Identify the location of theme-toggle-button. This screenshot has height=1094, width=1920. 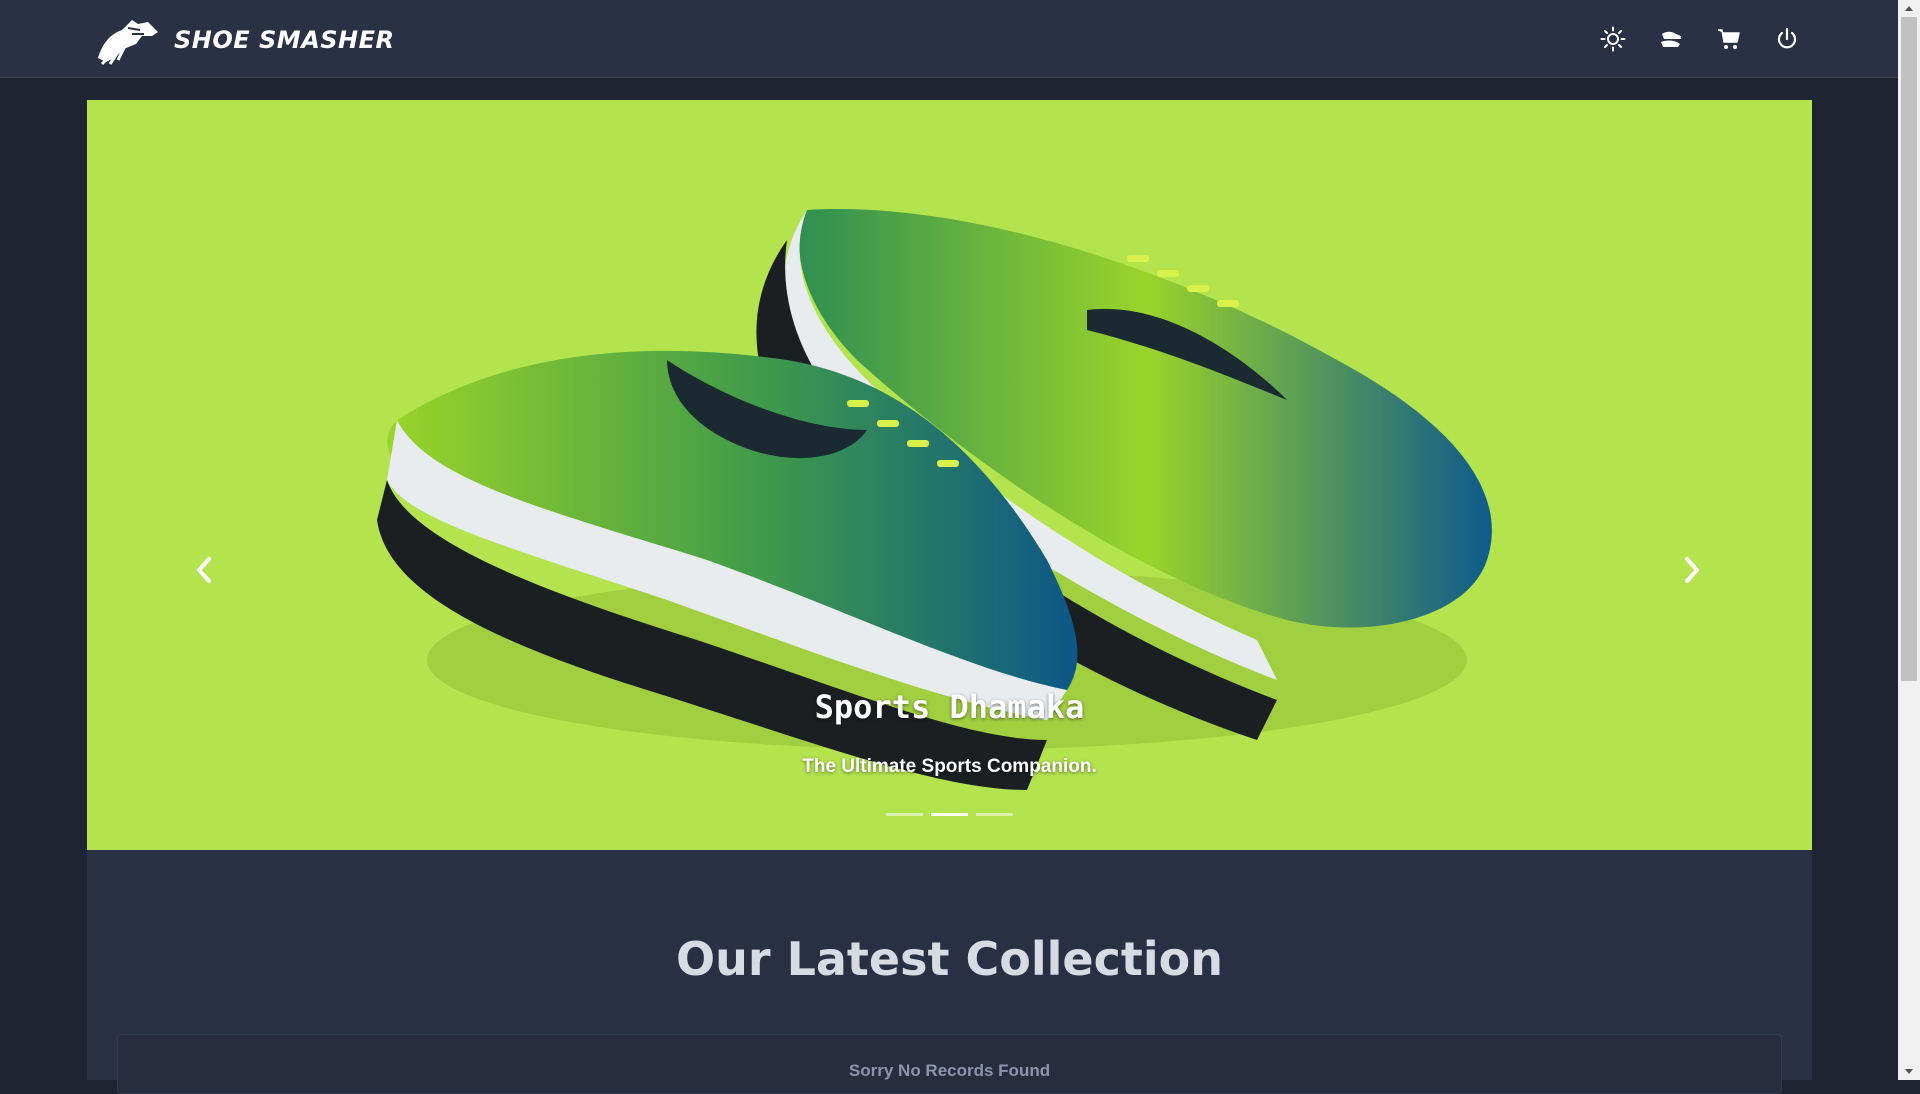
(1613, 39).